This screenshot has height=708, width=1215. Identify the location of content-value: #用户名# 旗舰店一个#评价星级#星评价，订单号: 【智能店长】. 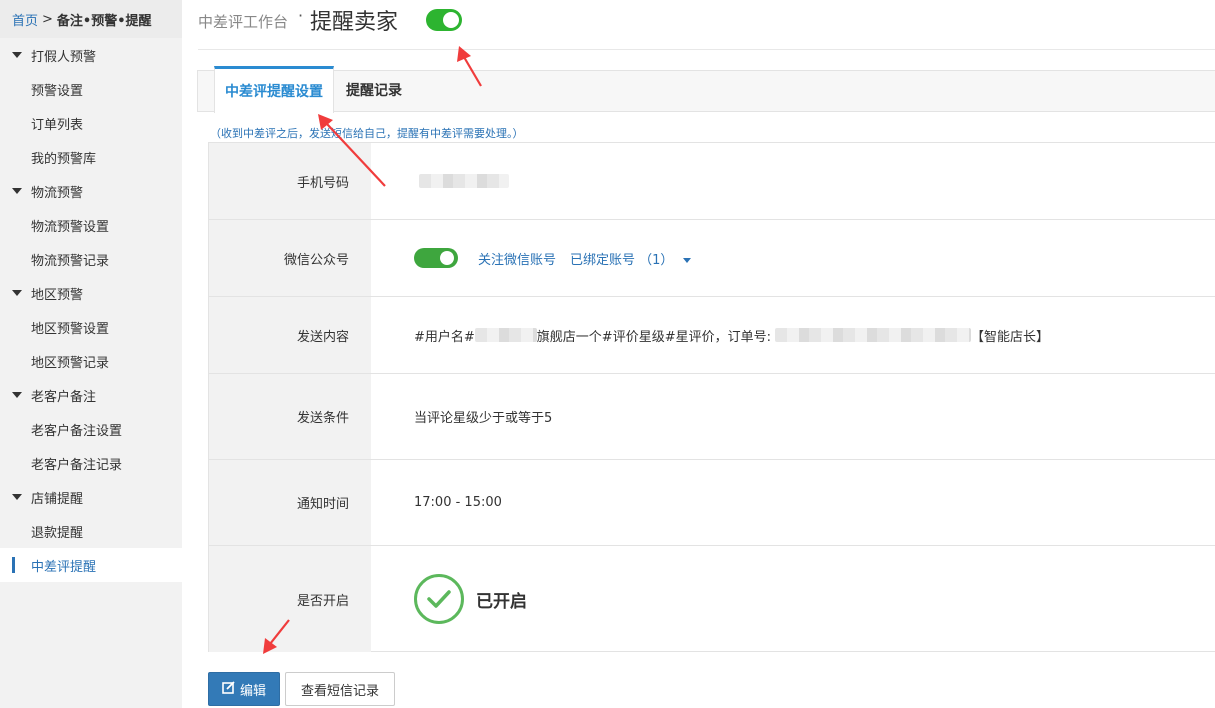
(793, 335).